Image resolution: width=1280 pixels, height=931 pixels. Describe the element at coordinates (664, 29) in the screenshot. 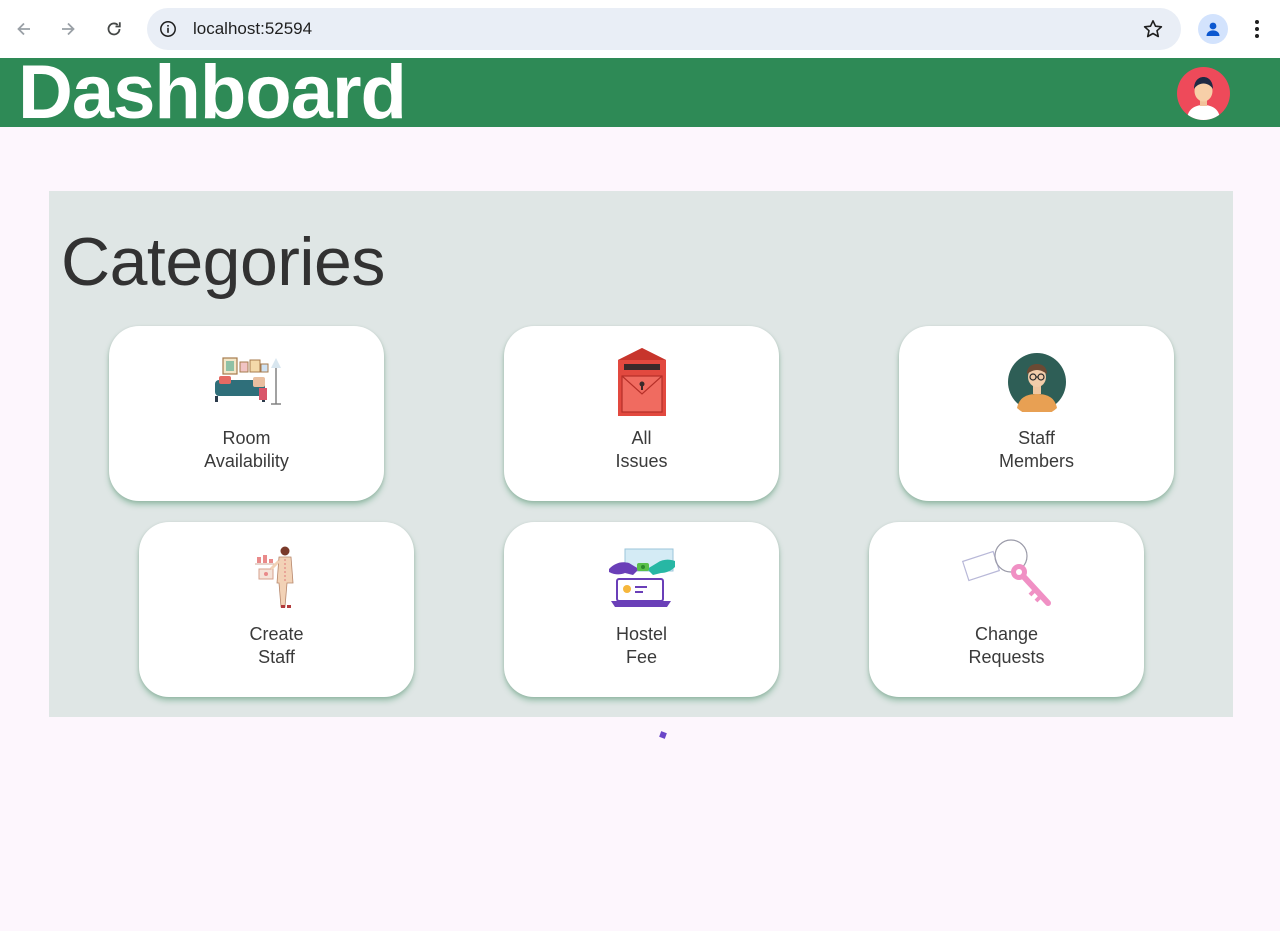

I see `address-bar: localhost:52594` at that location.